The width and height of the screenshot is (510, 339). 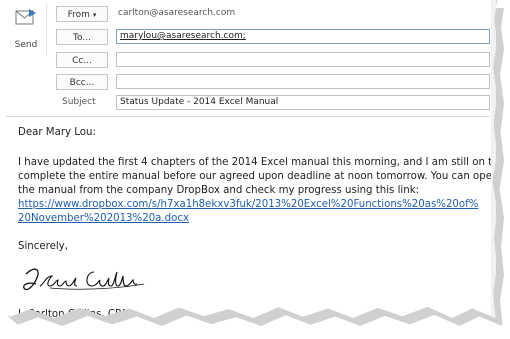 What do you see at coordinates (84, 279) in the screenshot?
I see `handwritten-signature` at bounding box center [84, 279].